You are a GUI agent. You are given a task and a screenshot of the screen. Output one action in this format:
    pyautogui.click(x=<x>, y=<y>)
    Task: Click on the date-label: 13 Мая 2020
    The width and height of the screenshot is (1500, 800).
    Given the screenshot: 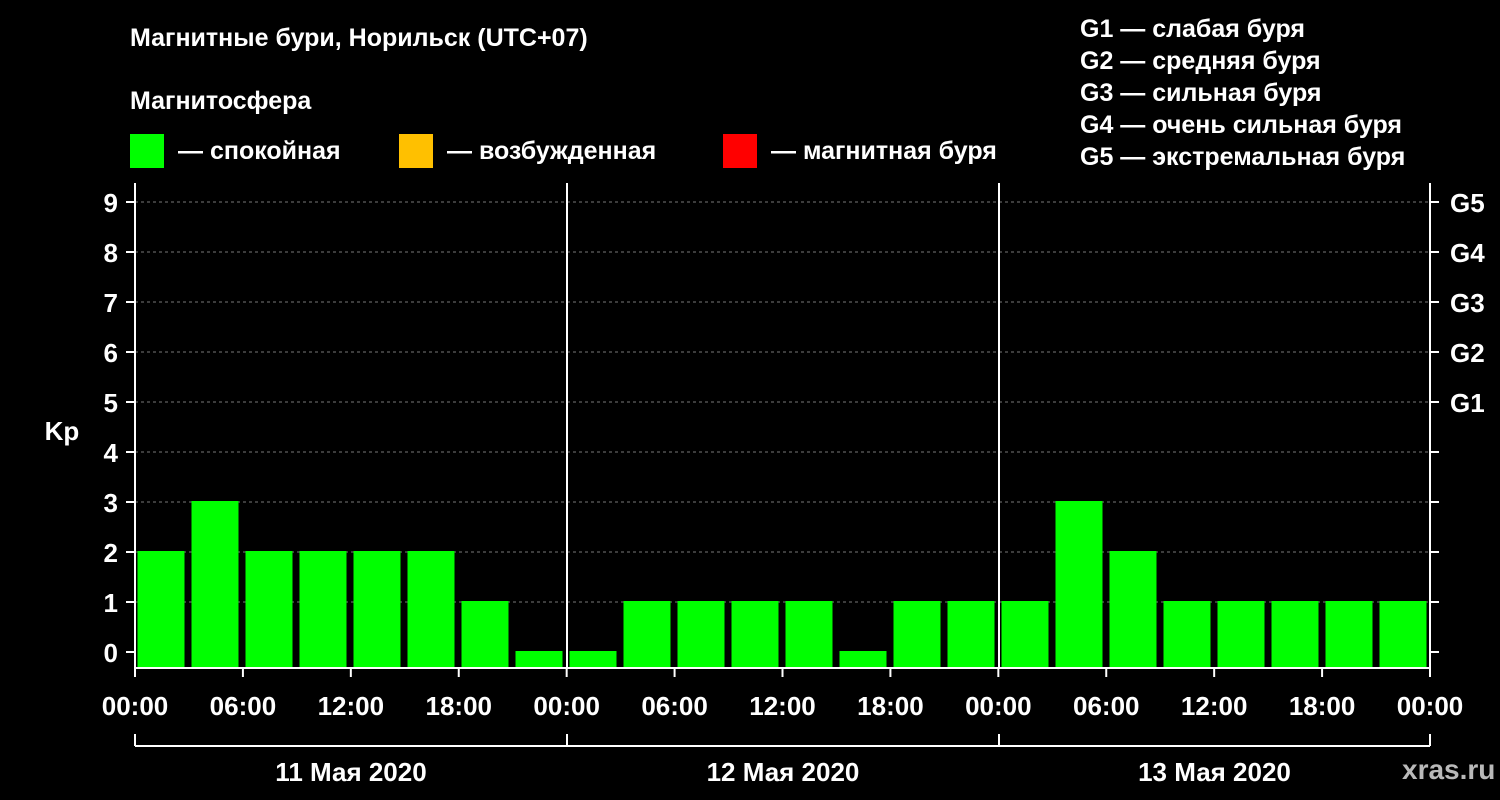 What is the action you would take?
    pyautogui.click(x=1214, y=772)
    